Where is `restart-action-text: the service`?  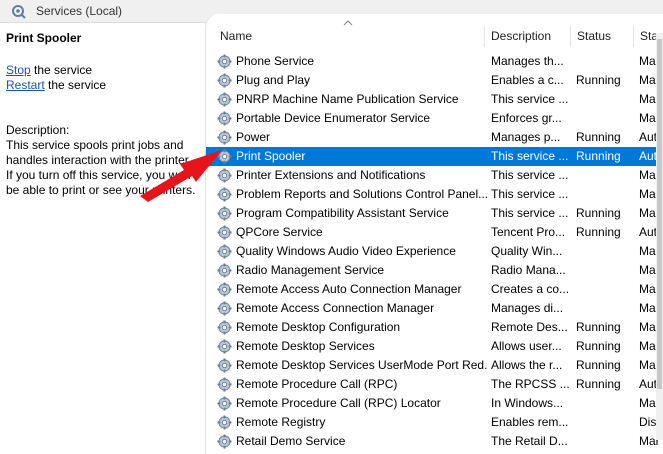 restart-action-text: the service is located at coordinates (75, 85).